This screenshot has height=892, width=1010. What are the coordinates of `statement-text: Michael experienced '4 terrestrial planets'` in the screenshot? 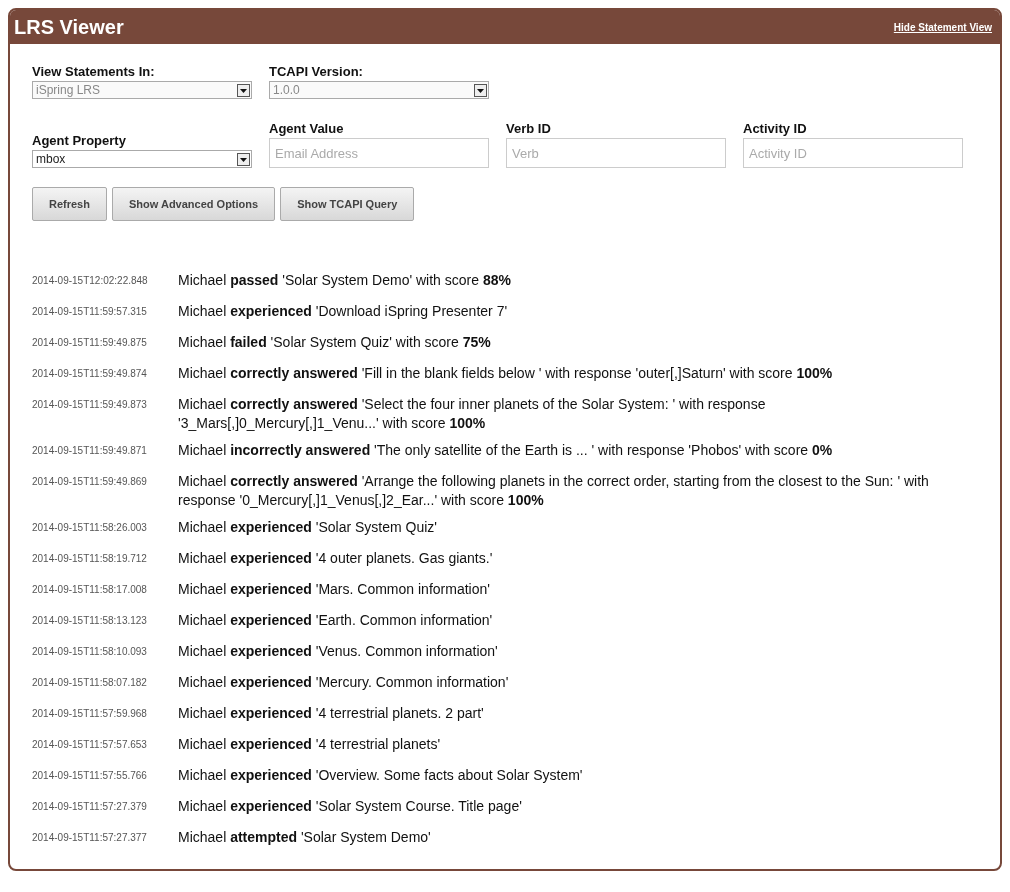 It's located at (309, 744).